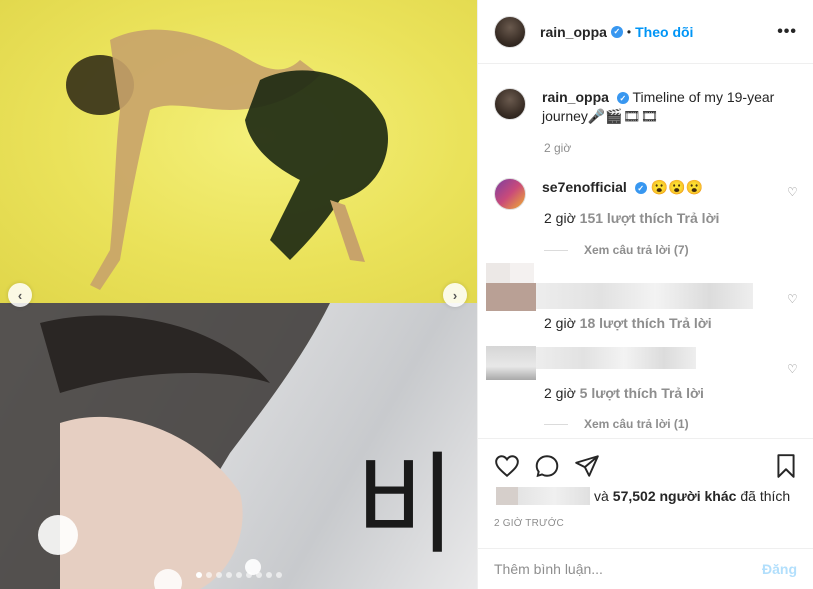 The image size is (813, 589). Describe the element at coordinates (786, 466) in the screenshot. I see `save-bookmark-icon` at that location.